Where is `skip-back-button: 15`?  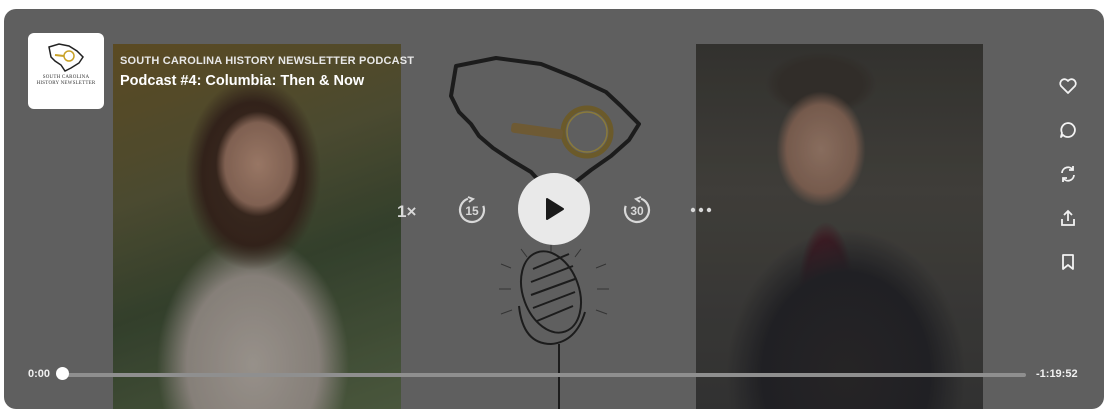
skip-back-button: 15 is located at coordinates (472, 212).